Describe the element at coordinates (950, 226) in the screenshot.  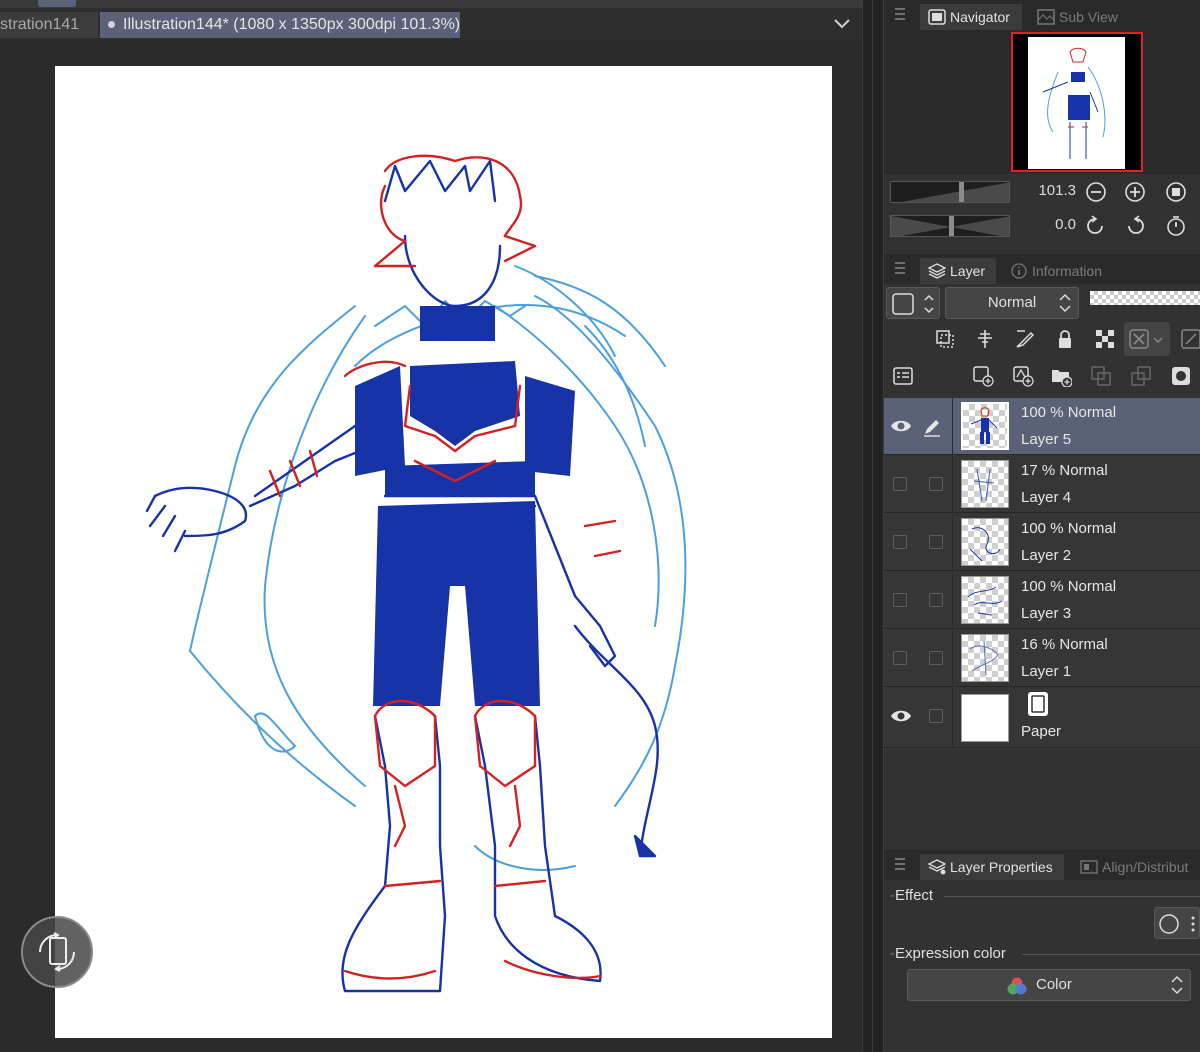
I see `rotation-slider` at that location.